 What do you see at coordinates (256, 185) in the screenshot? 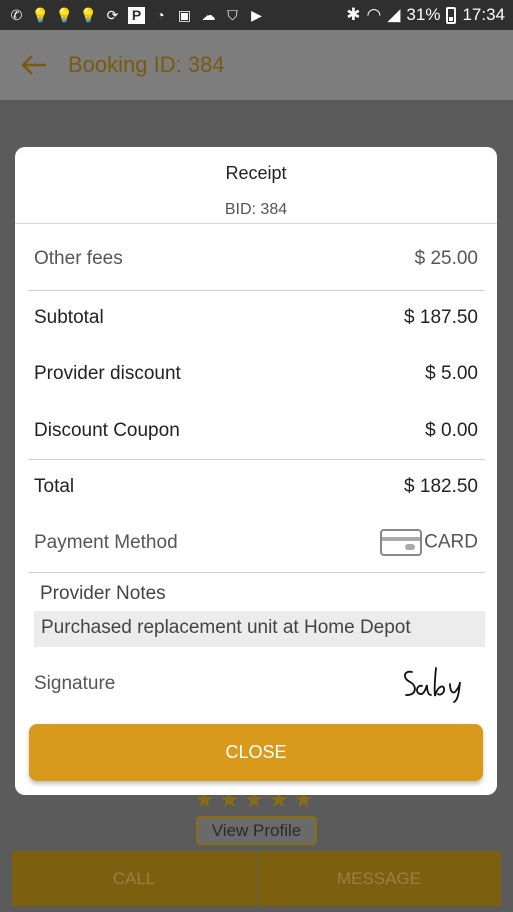
I see `dialog-header: Receipt BID: 384` at bounding box center [256, 185].